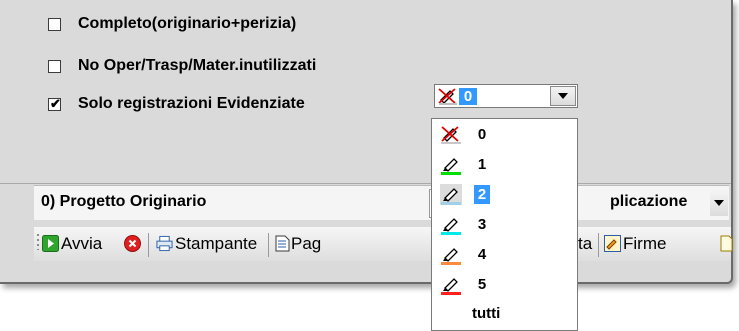 The image size is (739, 331). I want to click on dropdown-item: 3, so click(504, 224).